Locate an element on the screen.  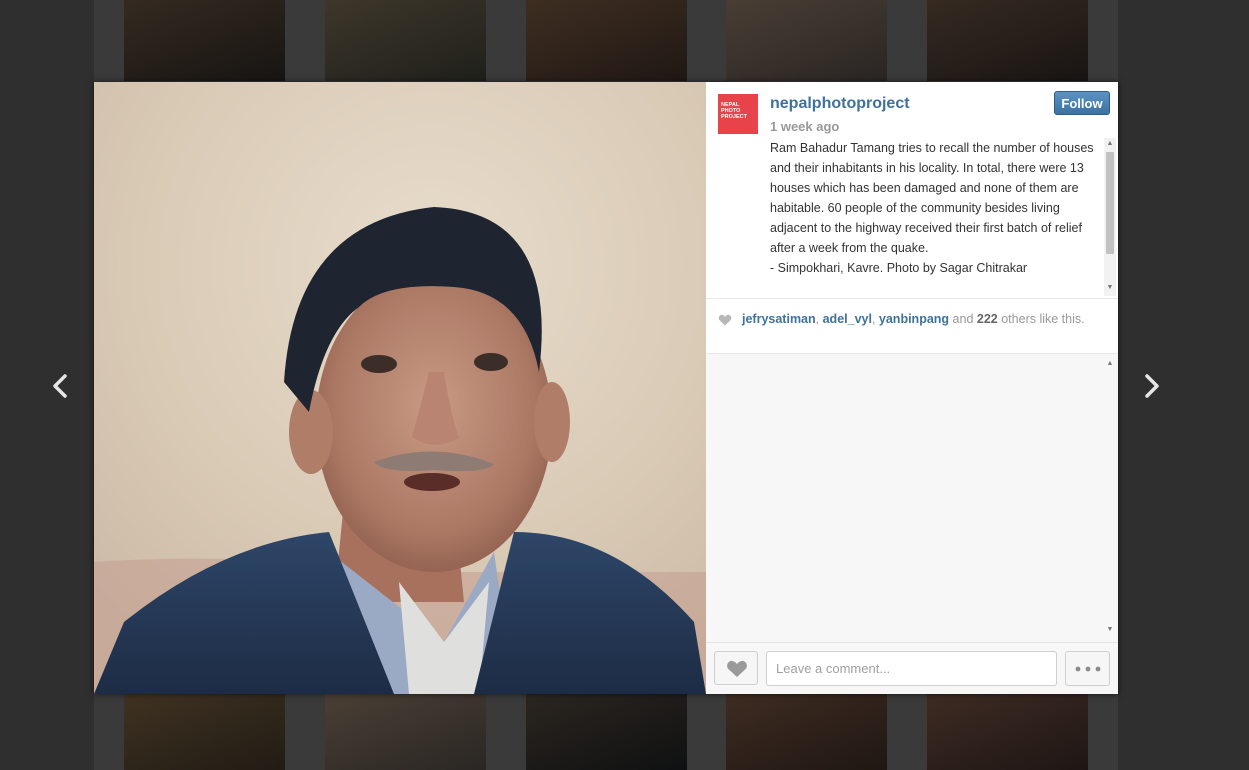
comments-scrollbar: ▲ ▼ is located at coordinates (1110, 498).